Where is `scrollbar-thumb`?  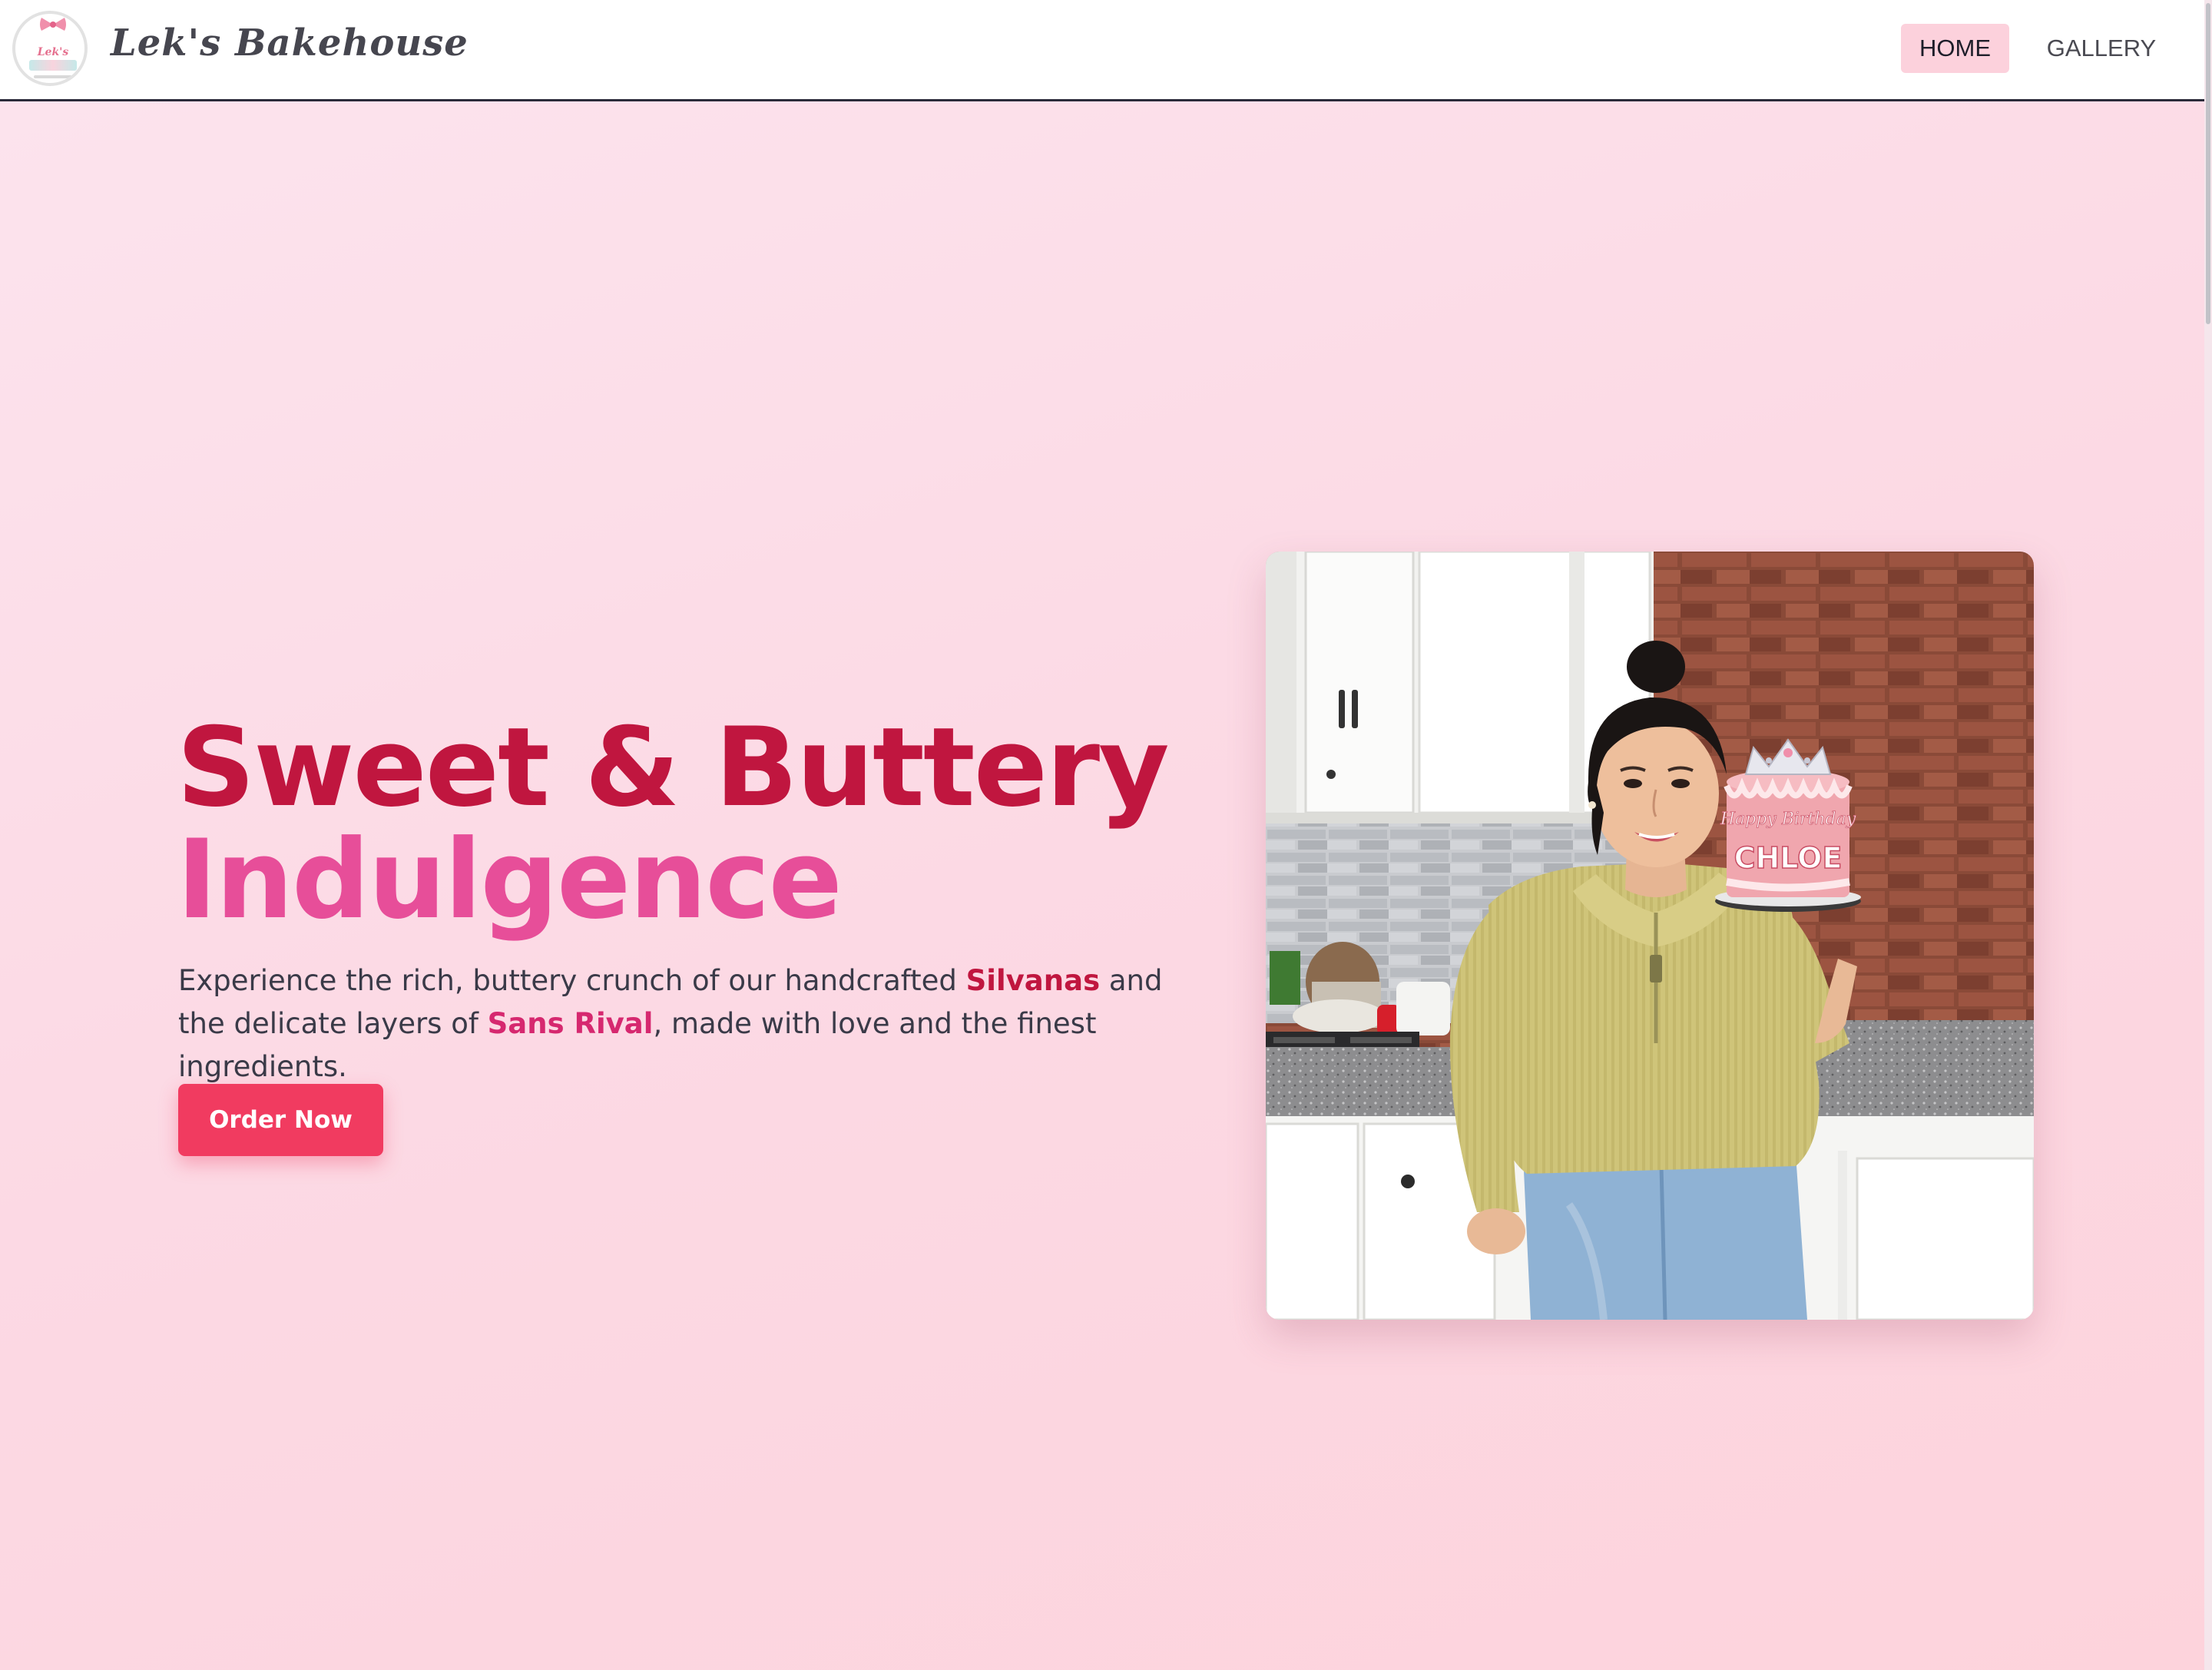 scrollbar-thumb is located at coordinates (2208, 163).